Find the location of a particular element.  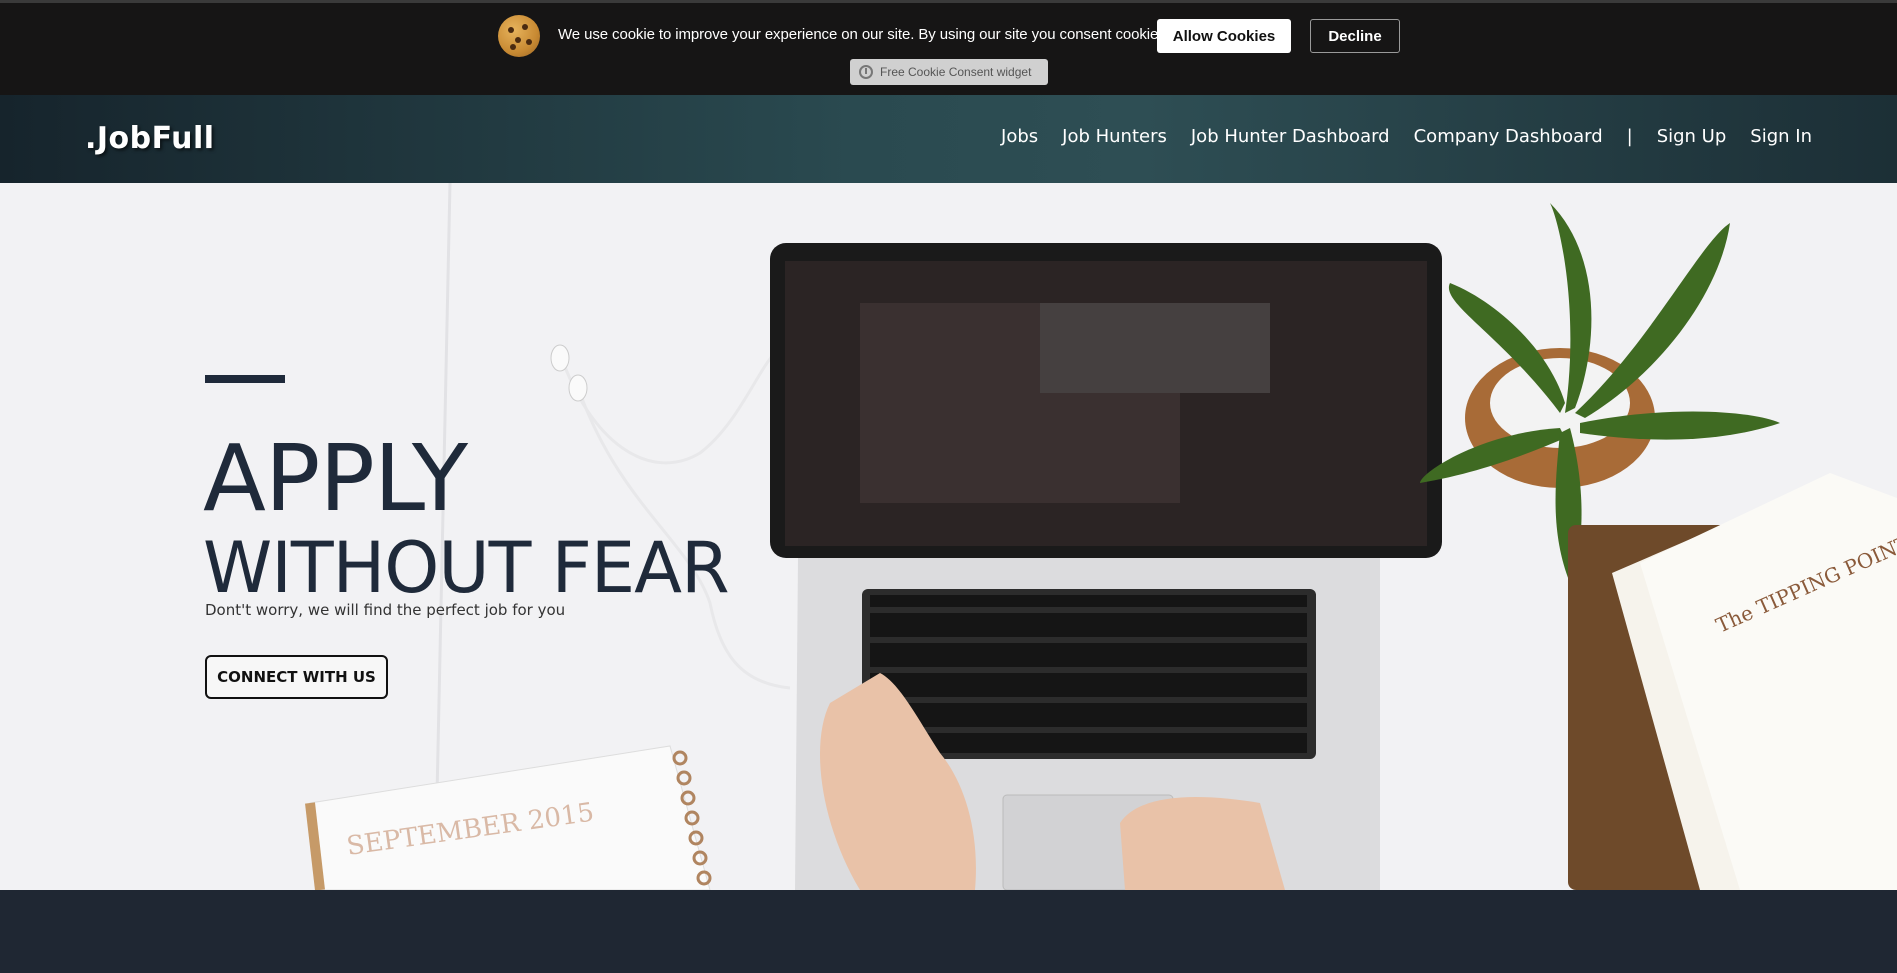

decline-cookies-button: Decline is located at coordinates (1355, 36).